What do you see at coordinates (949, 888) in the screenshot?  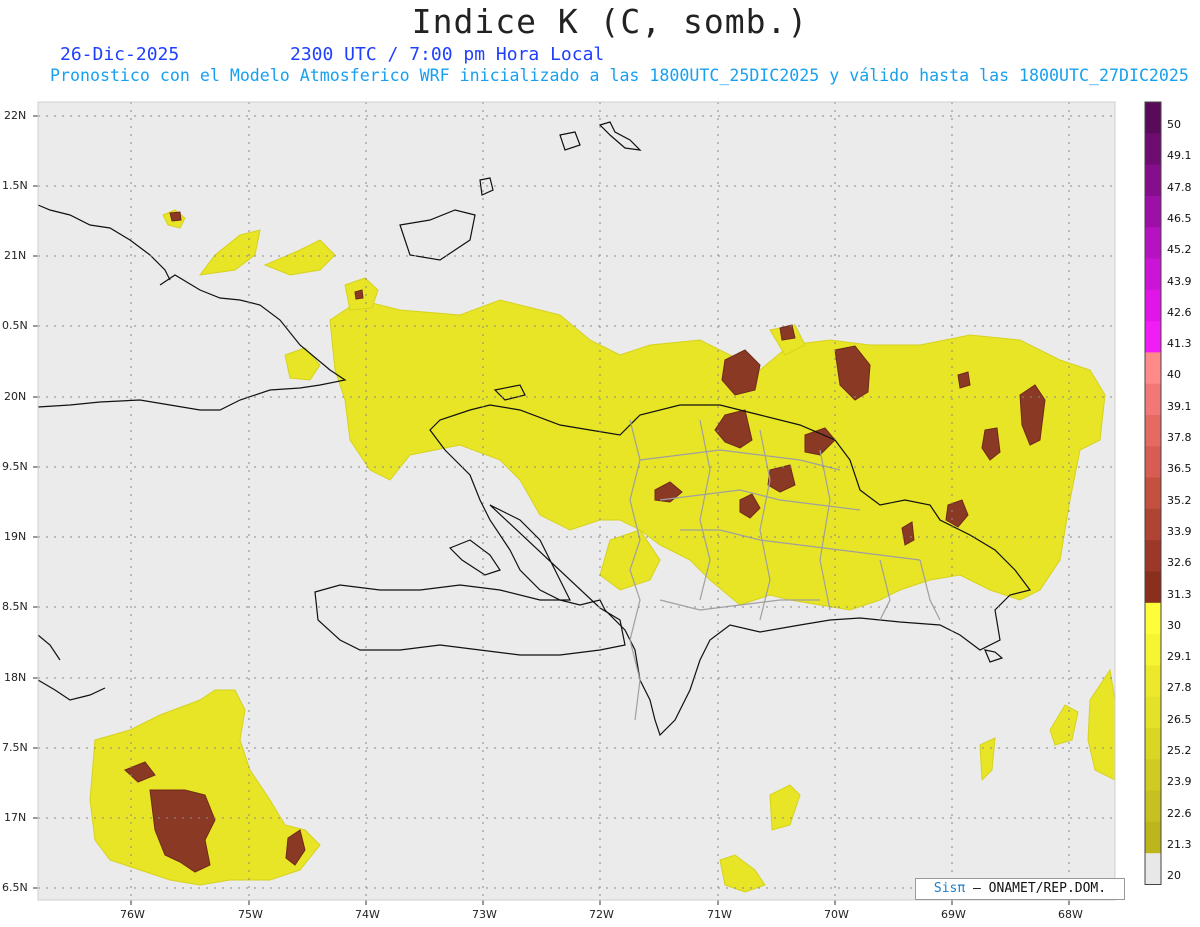 I see `sispi-logo: Sisπ` at bounding box center [949, 888].